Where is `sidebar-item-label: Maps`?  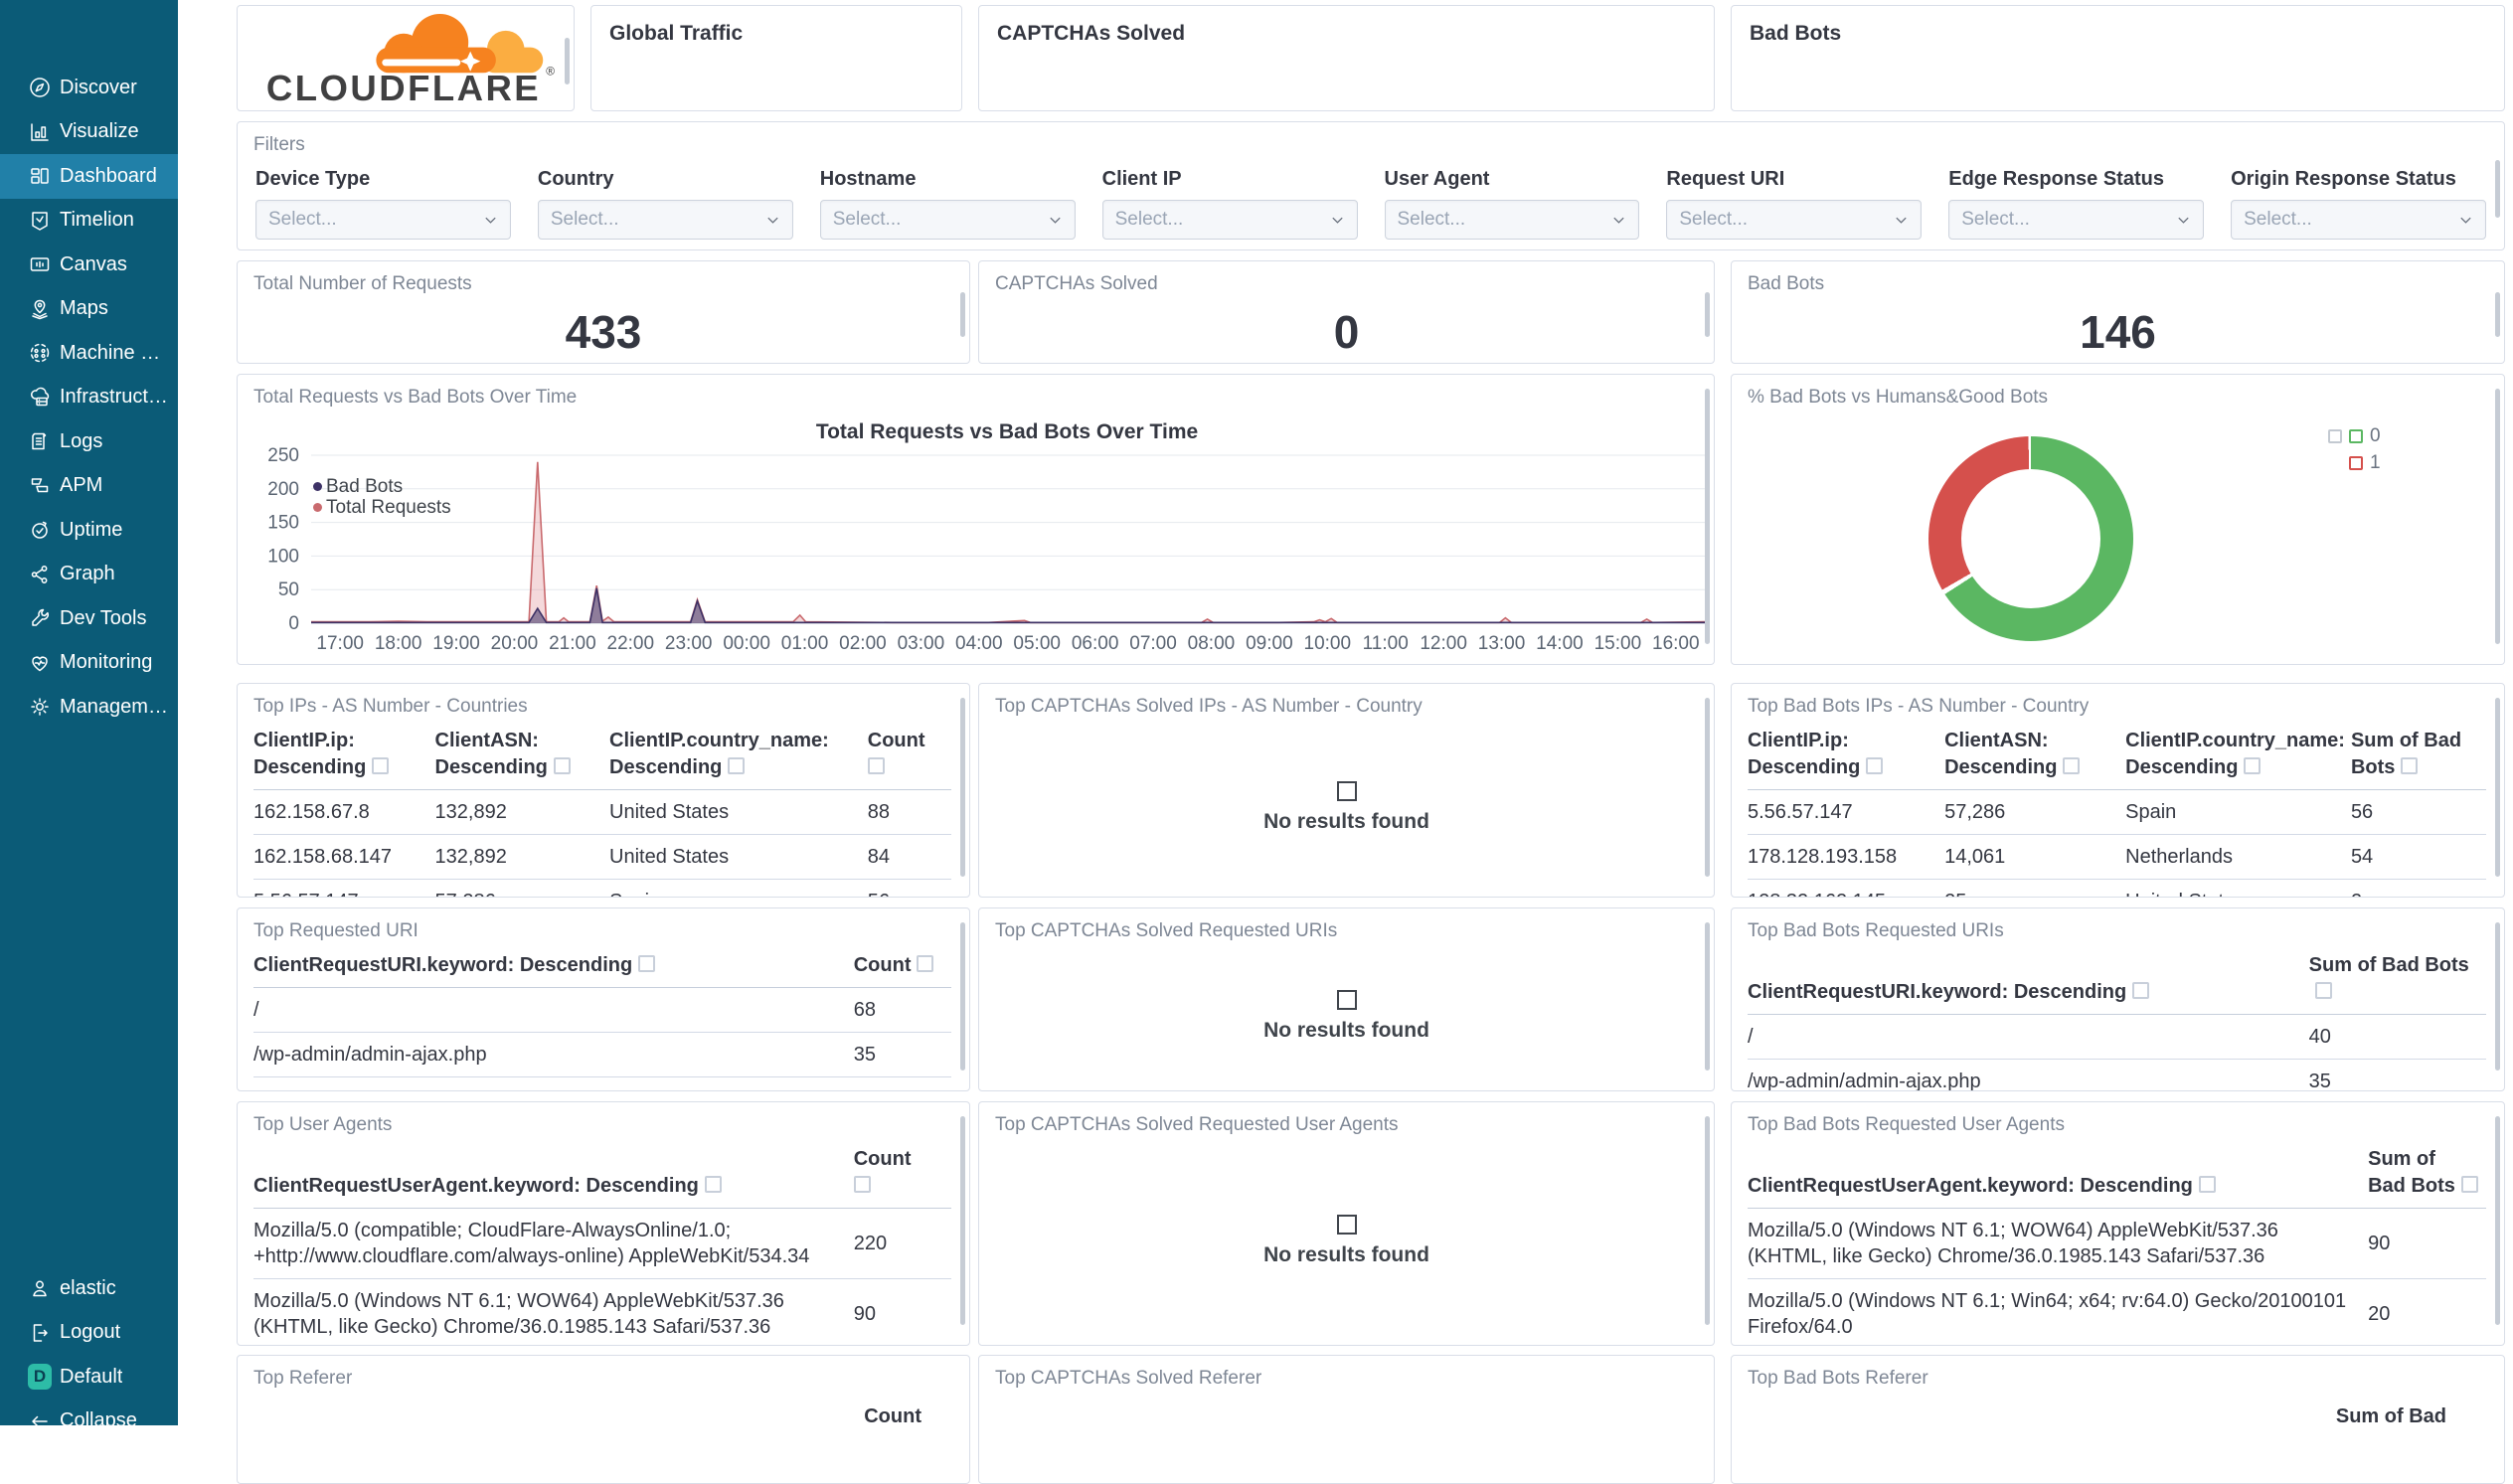 sidebar-item-label: Maps is located at coordinates (84, 308).